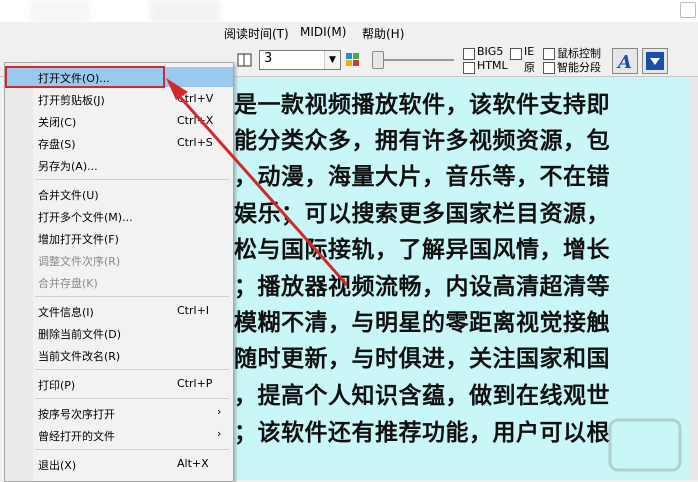  What do you see at coordinates (645, 445) in the screenshot?
I see `watermark-logo` at bounding box center [645, 445].